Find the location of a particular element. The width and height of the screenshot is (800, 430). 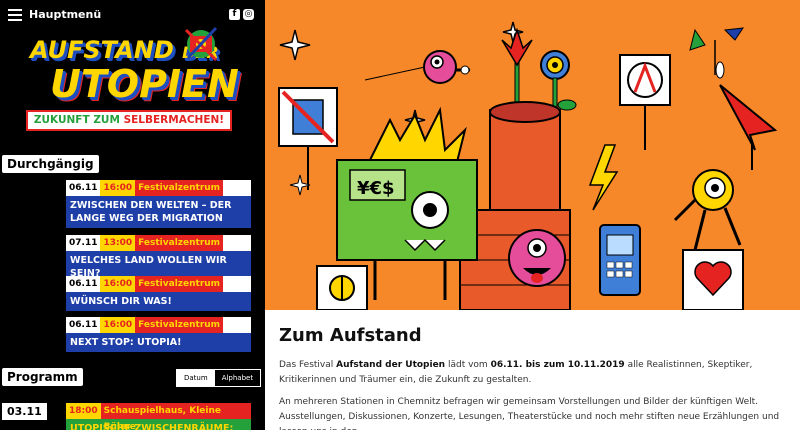

event-title: WÜNSCH DIR WAS! is located at coordinates (158, 301).